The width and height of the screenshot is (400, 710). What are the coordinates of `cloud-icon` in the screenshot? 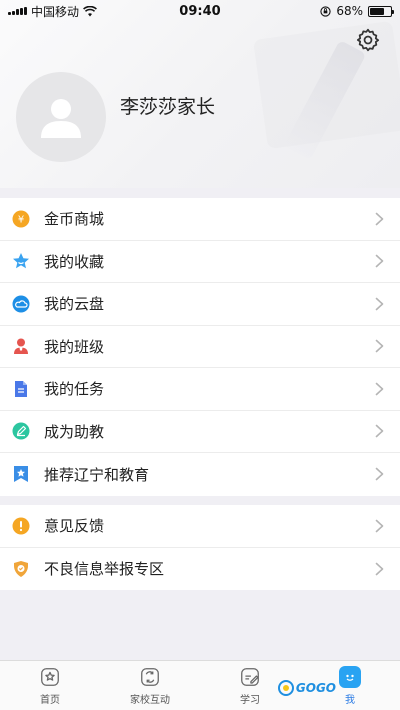 It's located at (21, 304).